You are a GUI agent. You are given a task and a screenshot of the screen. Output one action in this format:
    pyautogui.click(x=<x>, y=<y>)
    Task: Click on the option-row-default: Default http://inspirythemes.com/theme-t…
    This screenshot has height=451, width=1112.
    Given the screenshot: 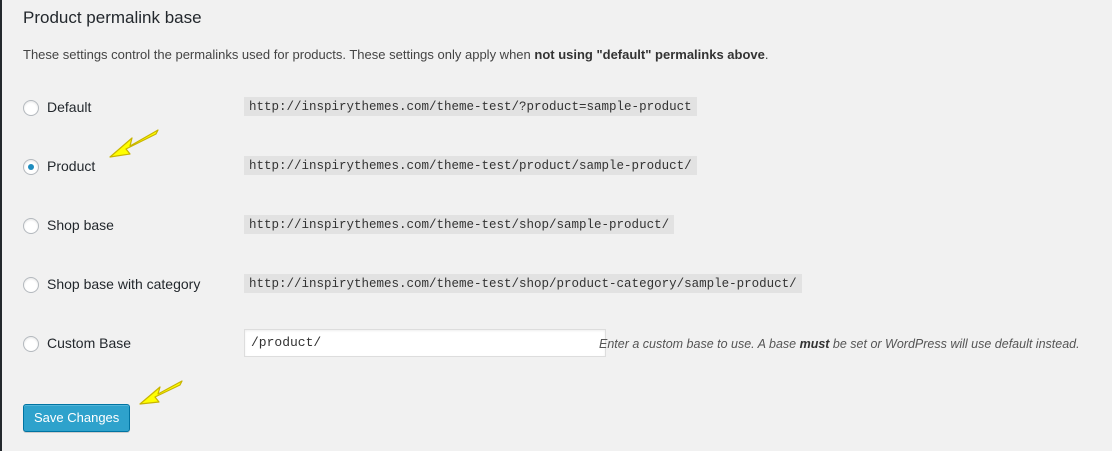 What is the action you would take?
    pyautogui.click(x=563, y=108)
    